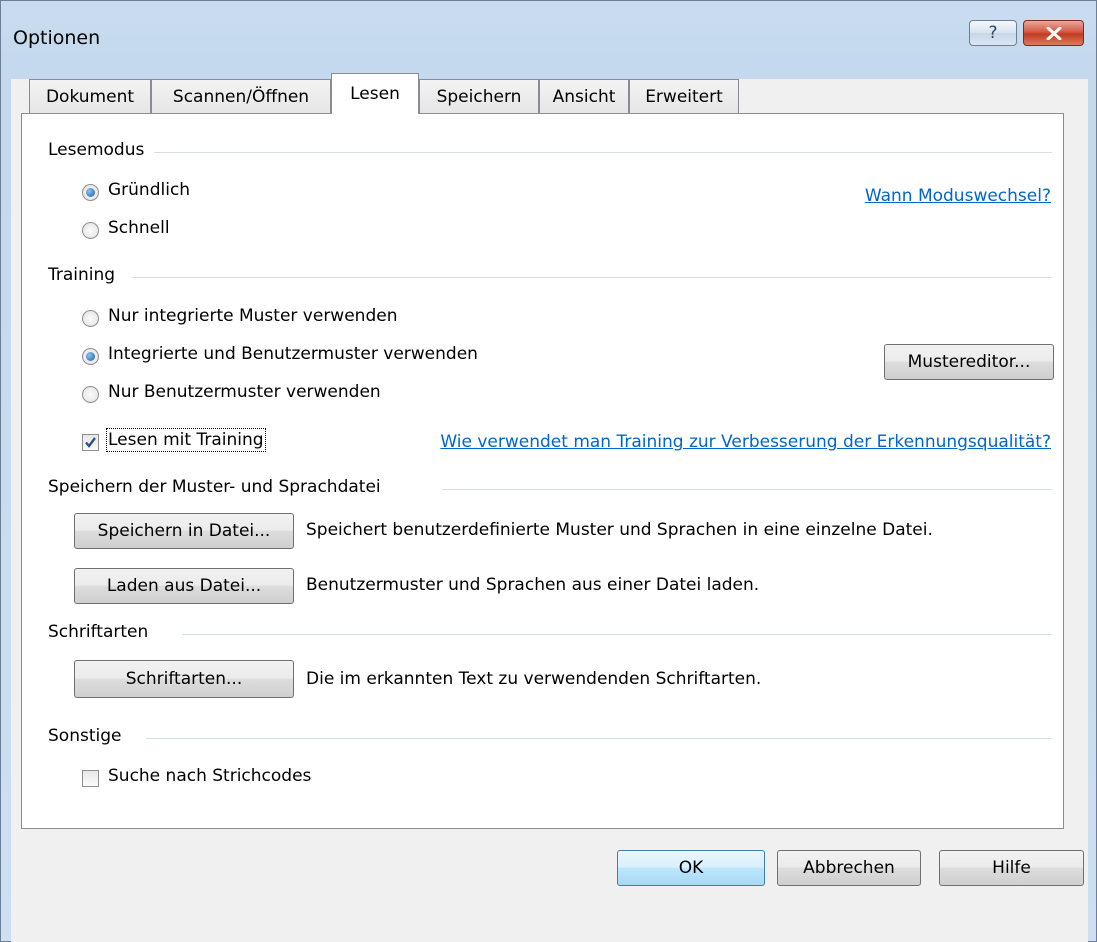 The height and width of the screenshot is (942, 1097). I want to click on tab-erweitert: Erweitert, so click(684, 96).